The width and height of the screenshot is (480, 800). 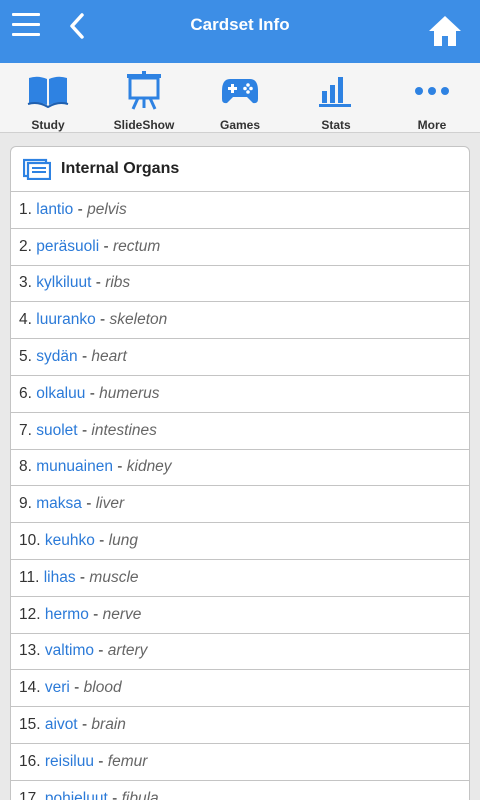 What do you see at coordinates (240, 652) in the screenshot?
I see `list-item: 13. valtimo - artery` at bounding box center [240, 652].